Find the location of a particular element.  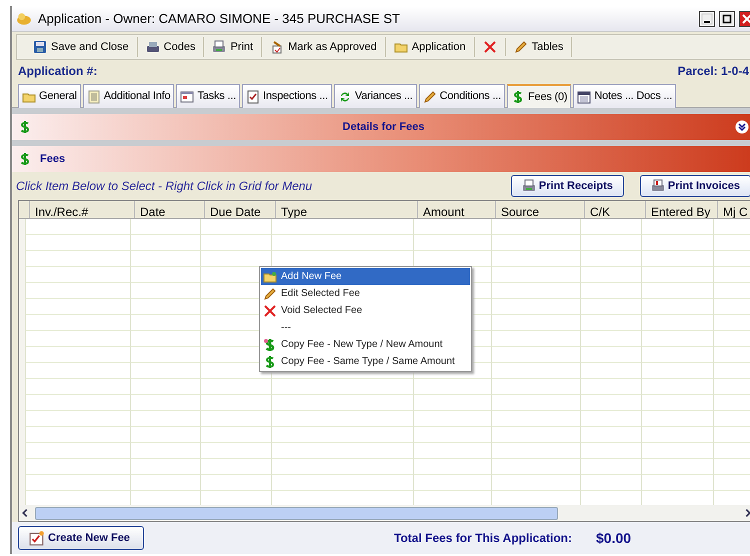

app-icon is located at coordinates (24, 18).